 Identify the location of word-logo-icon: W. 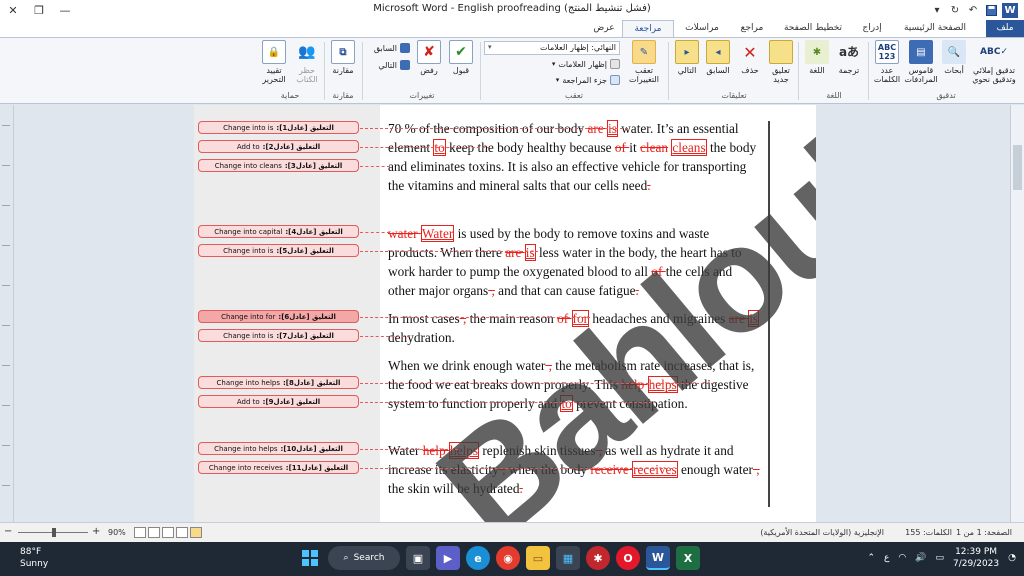
(1010, 10).